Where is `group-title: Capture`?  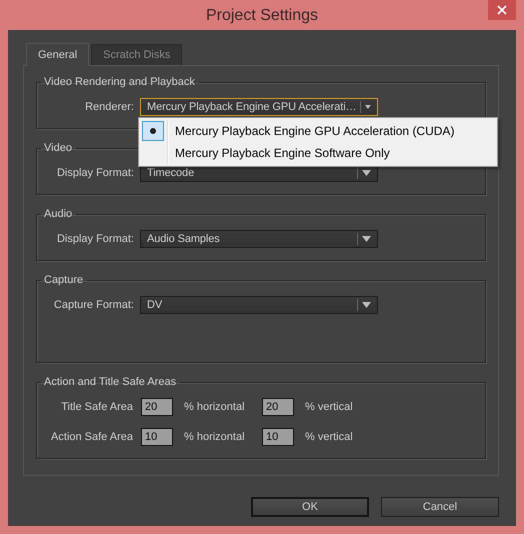 group-title: Capture is located at coordinates (63, 280).